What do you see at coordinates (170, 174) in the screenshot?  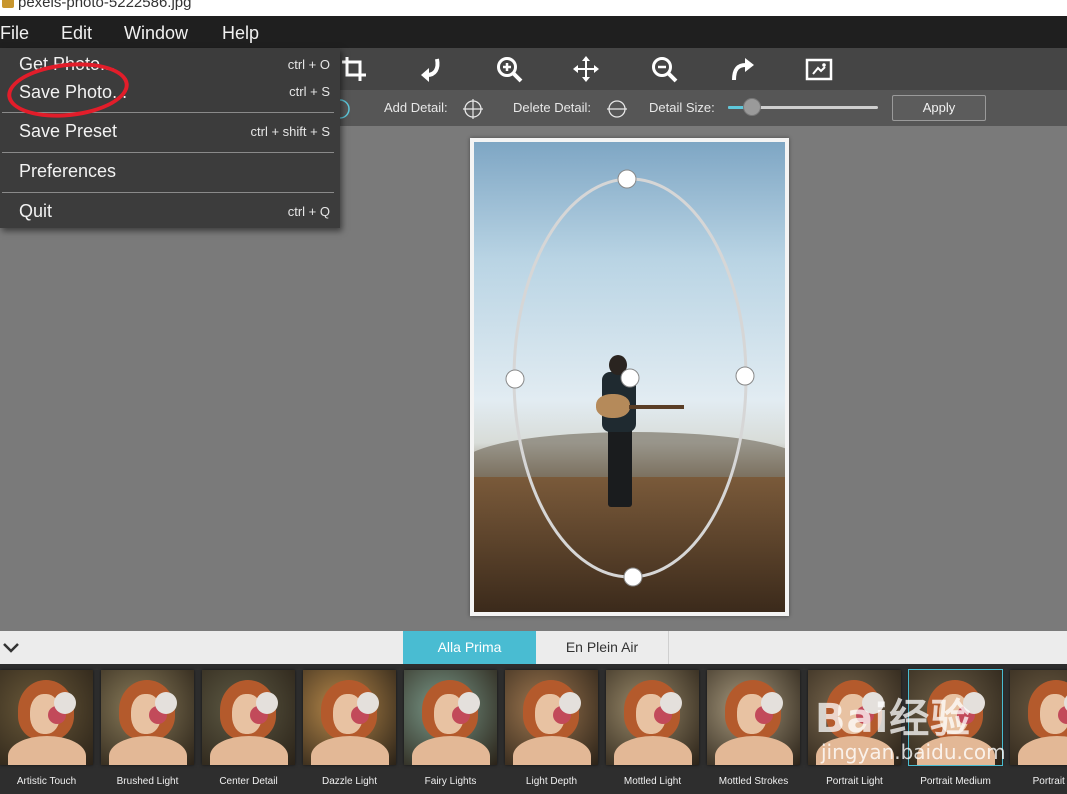 I see `menu-item-preferences: Preferences` at bounding box center [170, 174].